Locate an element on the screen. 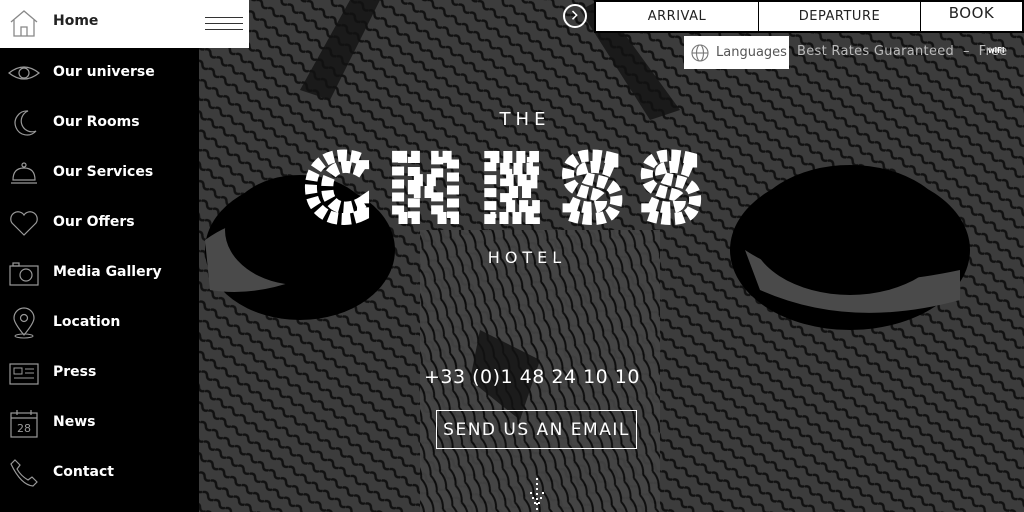  languages-label: Languages is located at coordinates (751, 52).